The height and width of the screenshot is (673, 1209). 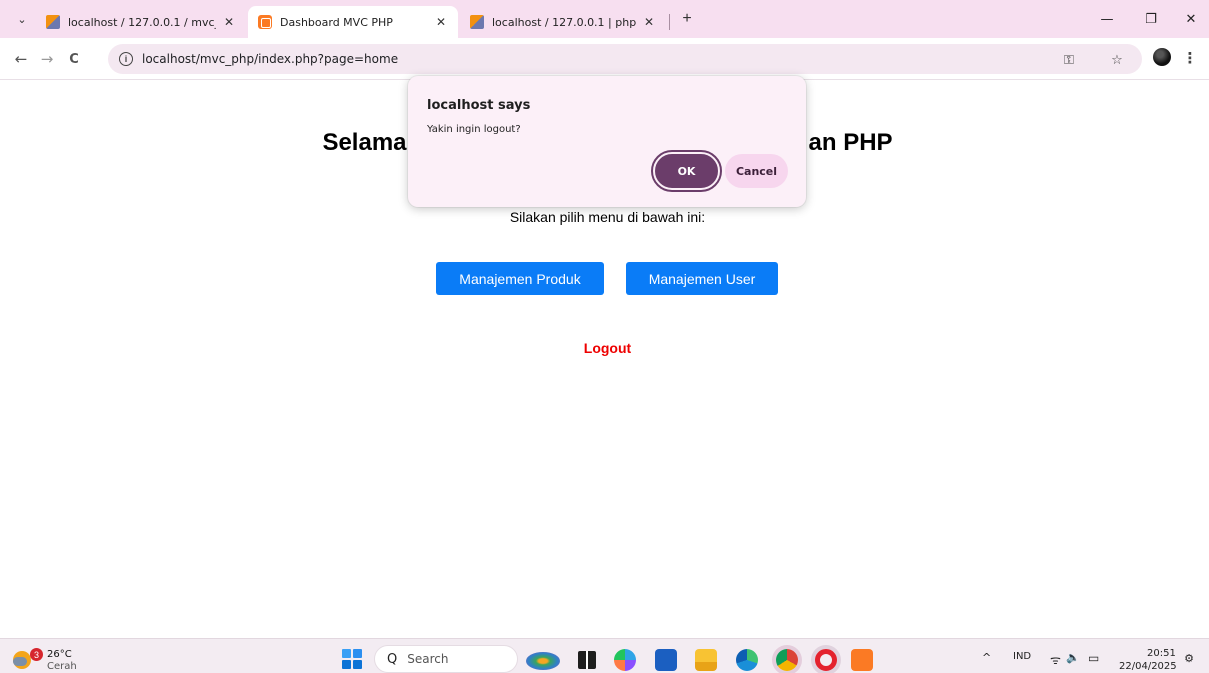 I want to click on logout-link: Logout, so click(x=604, y=348).